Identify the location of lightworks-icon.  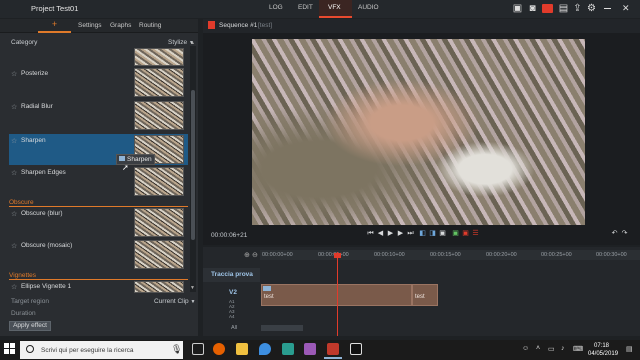
(356, 349).